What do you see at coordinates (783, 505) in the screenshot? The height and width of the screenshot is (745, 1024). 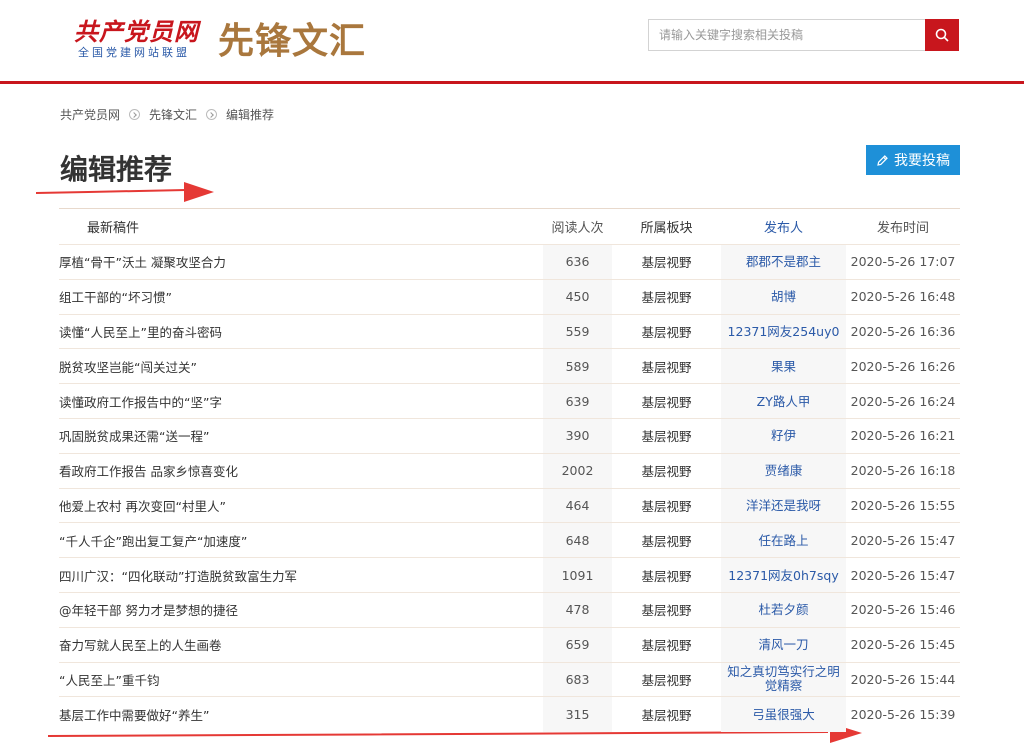 I see `author-link: 洋洋还是我呀` at bounding box center [783, 505].